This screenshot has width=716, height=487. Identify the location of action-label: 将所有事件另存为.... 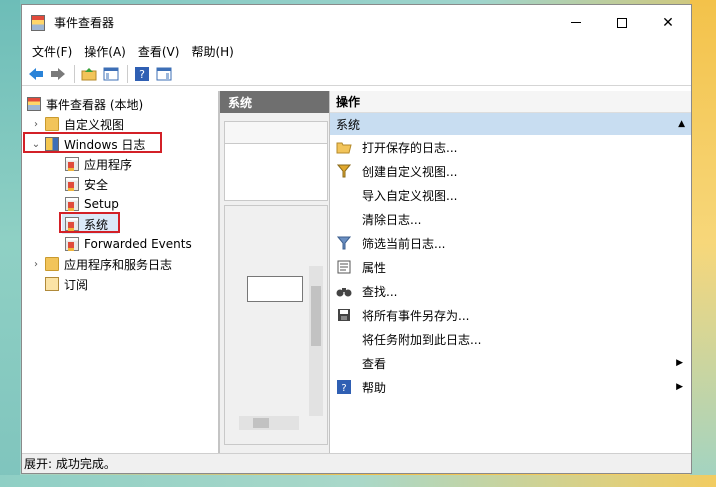
(416, 315).